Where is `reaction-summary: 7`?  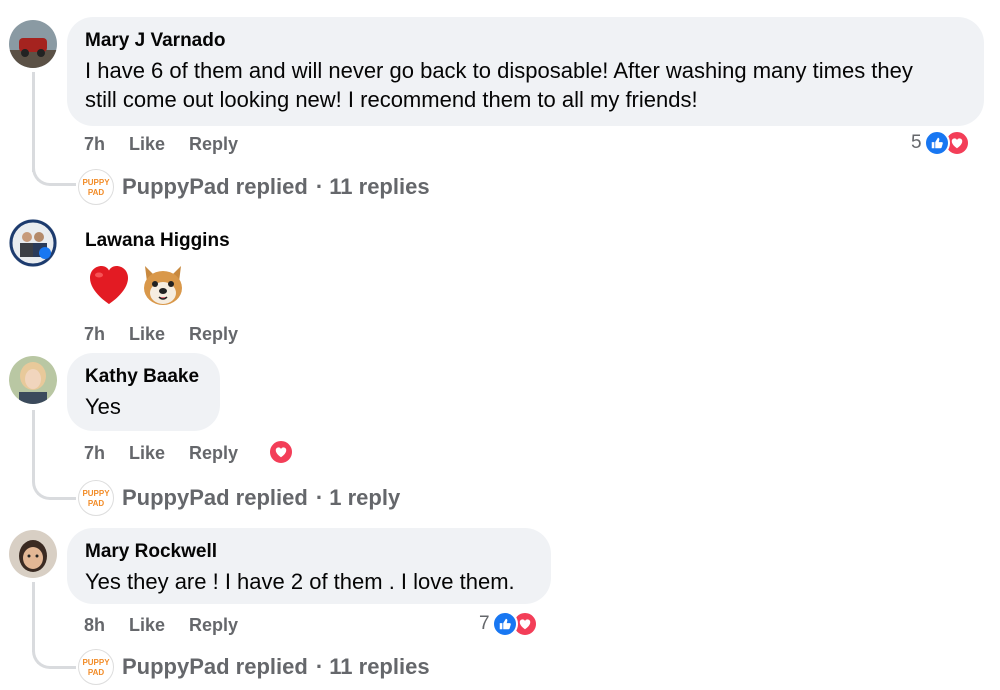
reaction-summary: 7 is located at coordinates (508, 624).